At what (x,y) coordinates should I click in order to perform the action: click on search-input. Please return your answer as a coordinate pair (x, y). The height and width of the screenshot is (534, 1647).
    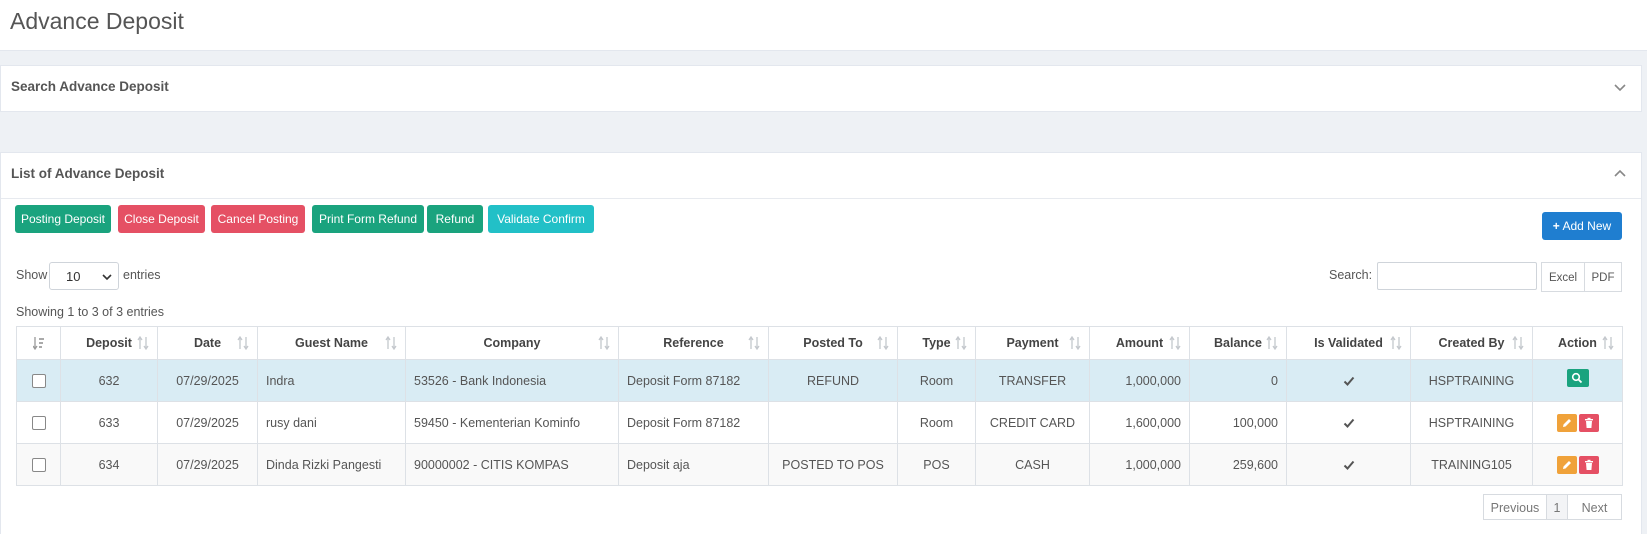
    Looking at the image, I should click on (1457, 276).